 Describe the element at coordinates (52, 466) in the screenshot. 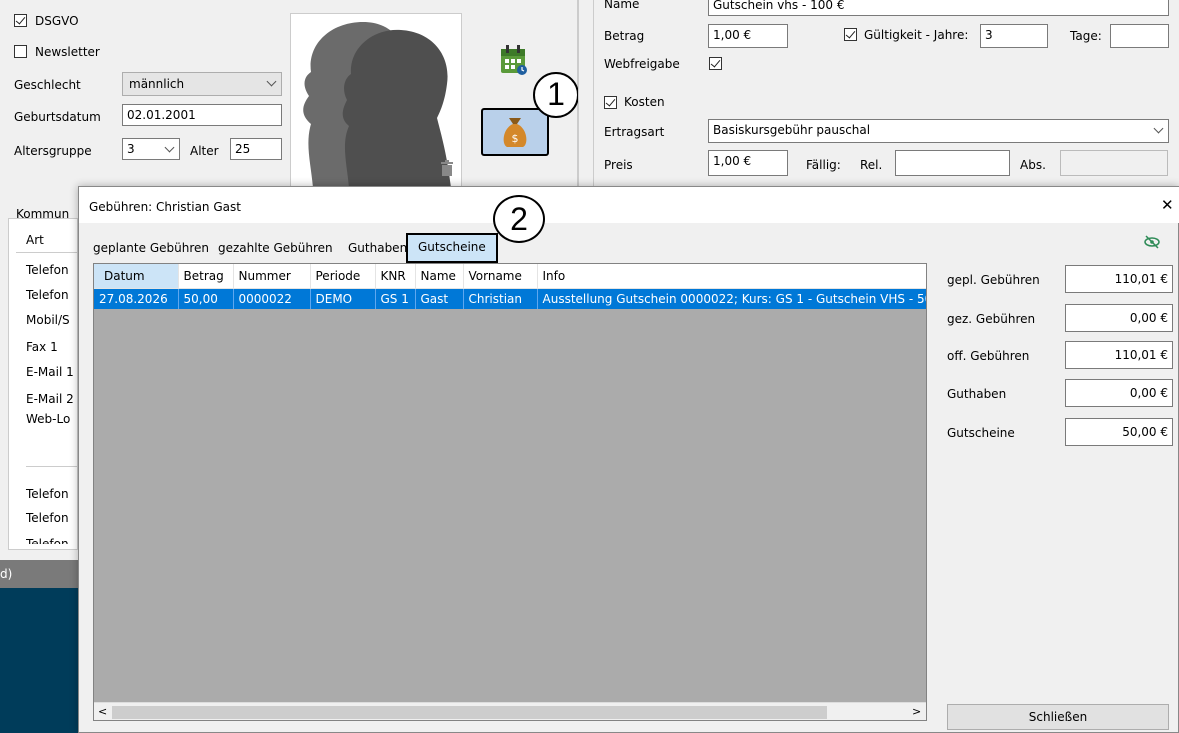

I see `list-divider` at that location.